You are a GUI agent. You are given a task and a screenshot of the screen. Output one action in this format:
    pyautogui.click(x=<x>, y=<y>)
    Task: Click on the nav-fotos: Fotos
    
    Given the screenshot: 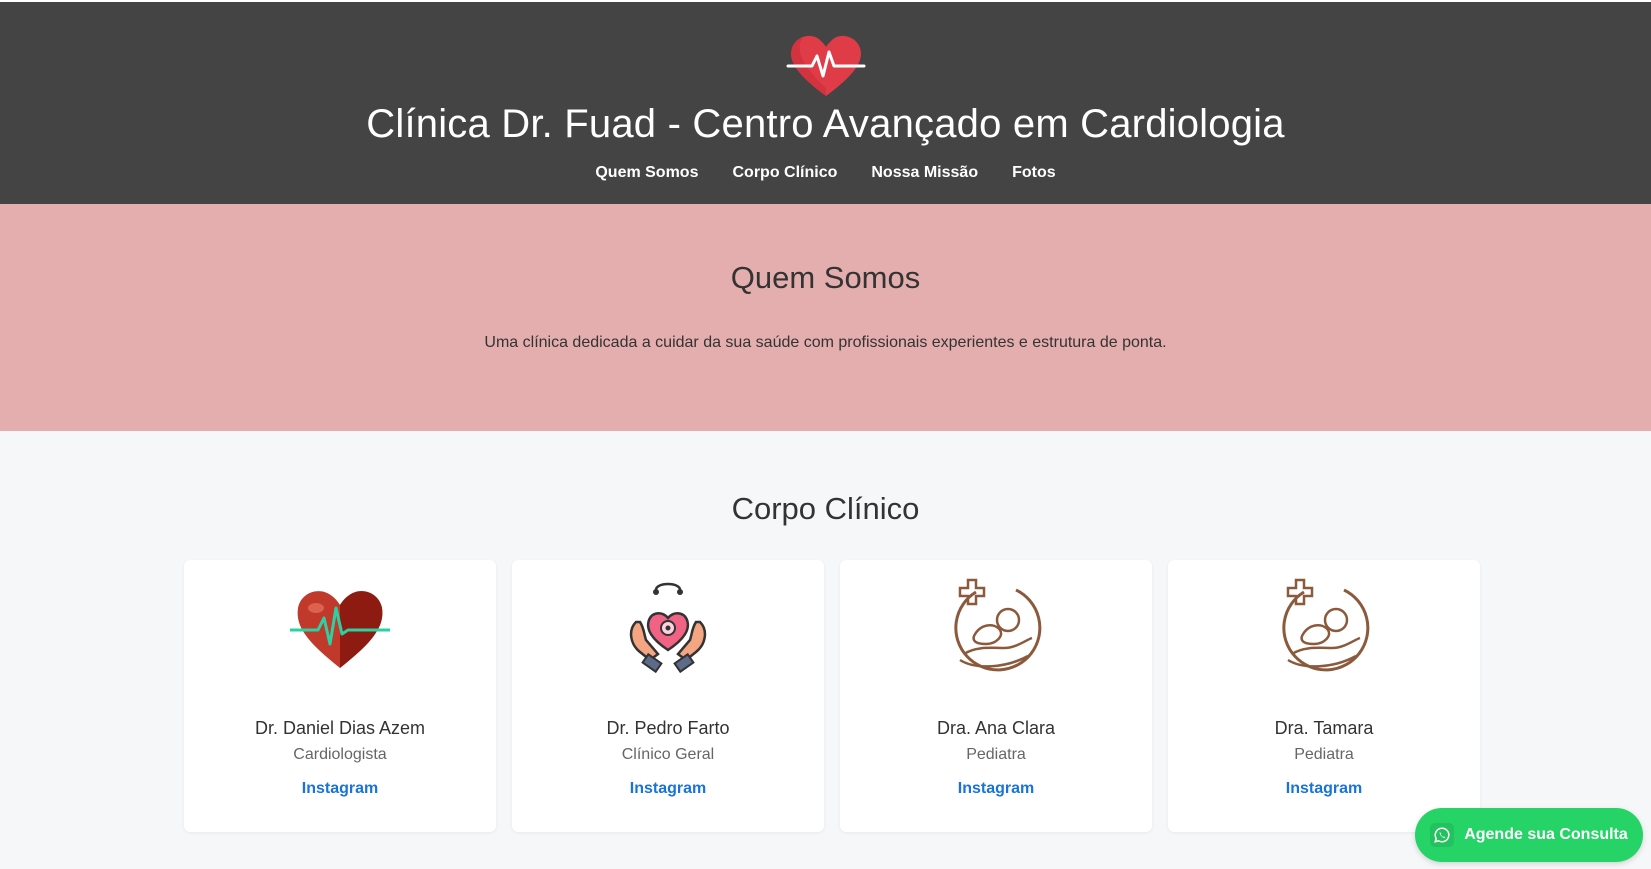 What is the action you would take?
    pyautogui.click(x=1034, y=173)
    